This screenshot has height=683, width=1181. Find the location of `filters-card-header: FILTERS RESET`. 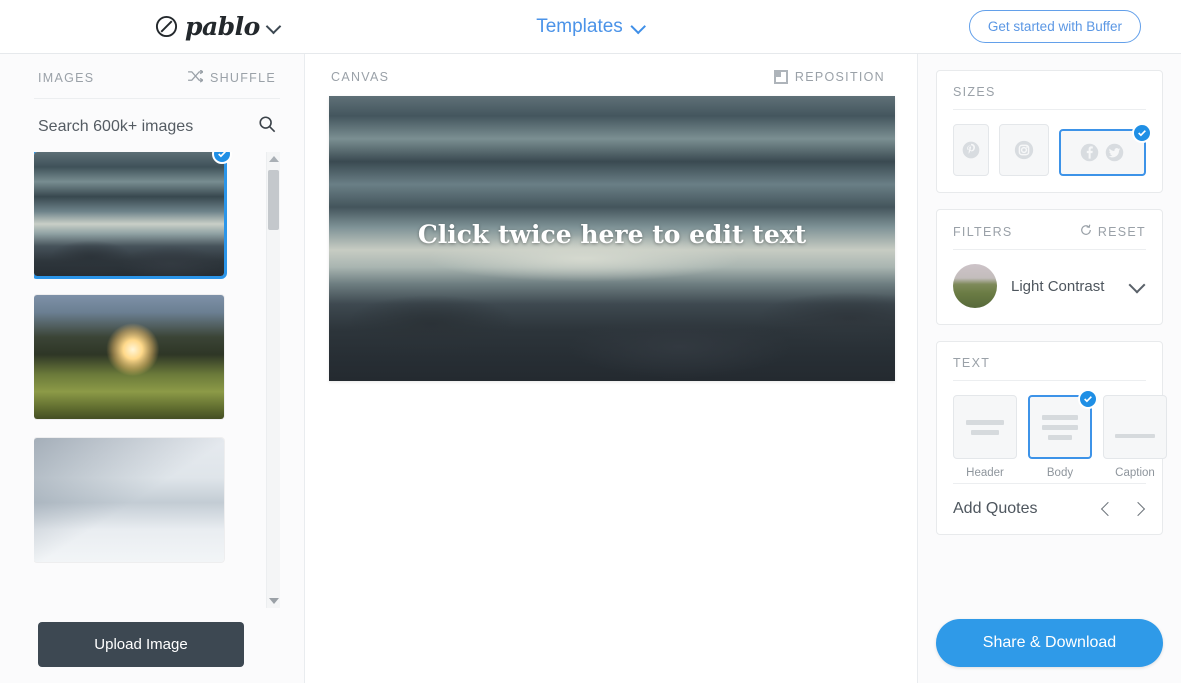

filters-card-header: FILTERS RESET is located at coordinates (1049, 237).